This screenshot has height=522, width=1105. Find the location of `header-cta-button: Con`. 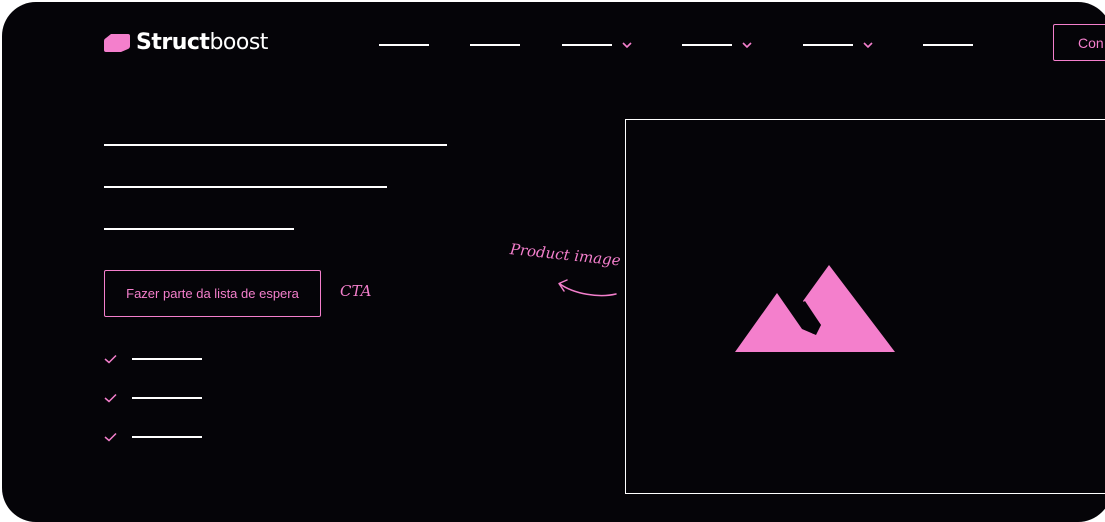

header-cta-button: Con is located at coordinates (1079, 42).